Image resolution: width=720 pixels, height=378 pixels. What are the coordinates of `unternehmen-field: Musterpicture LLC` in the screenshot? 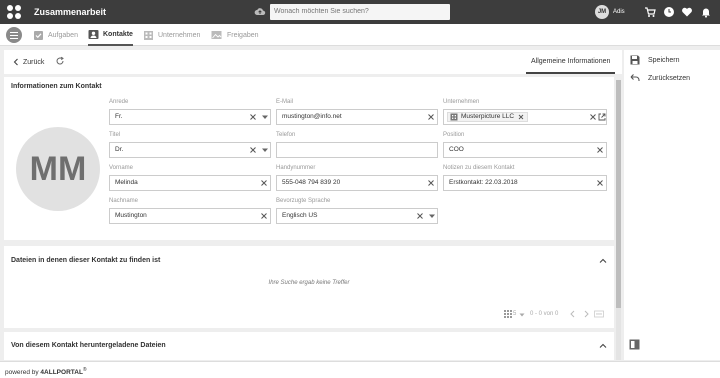 It's located at (525, 117).